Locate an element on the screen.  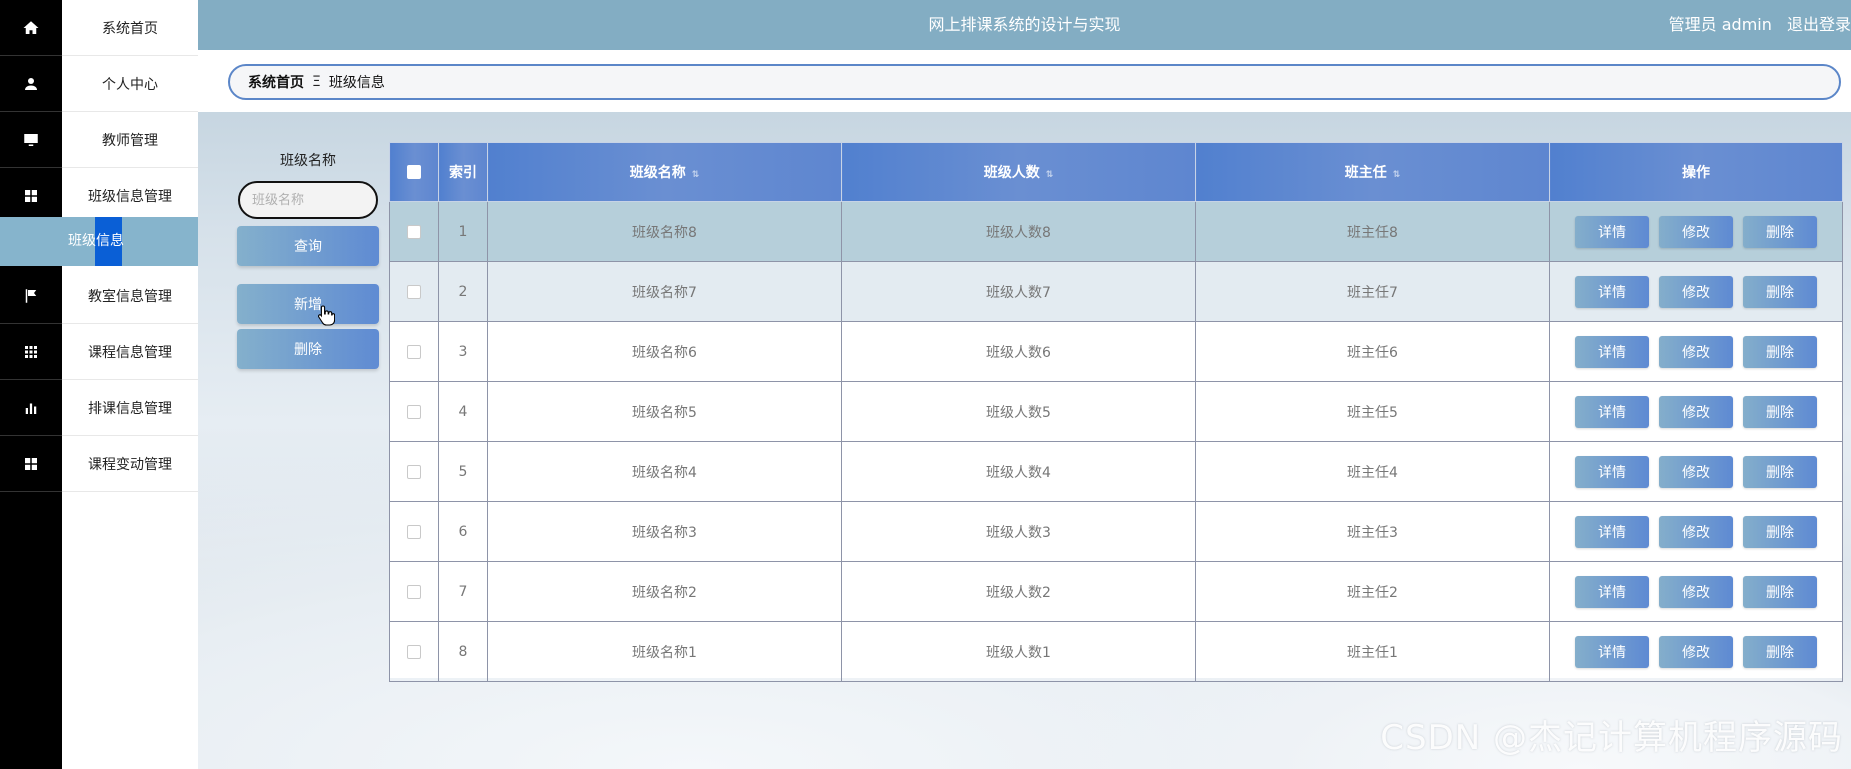
cell-head-teacher: 班主任4 is located at coordinates (1372, 471).